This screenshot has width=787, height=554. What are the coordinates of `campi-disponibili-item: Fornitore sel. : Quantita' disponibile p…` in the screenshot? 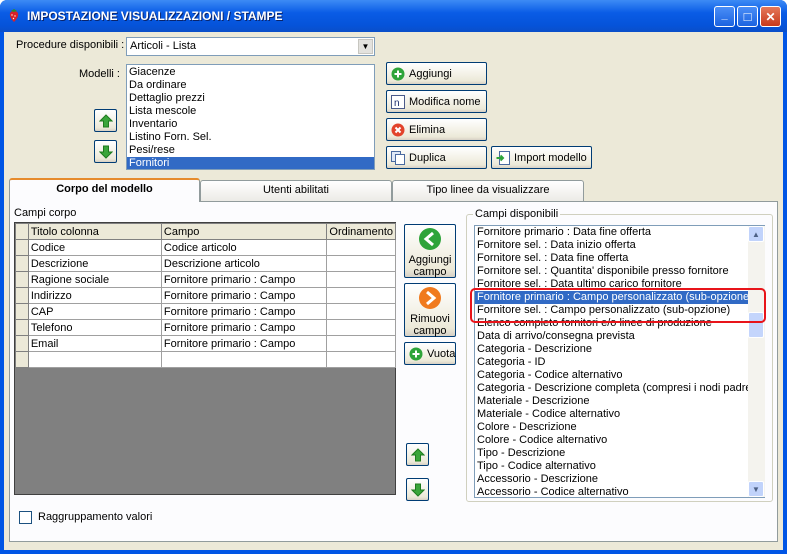 It's located at (611, 271).